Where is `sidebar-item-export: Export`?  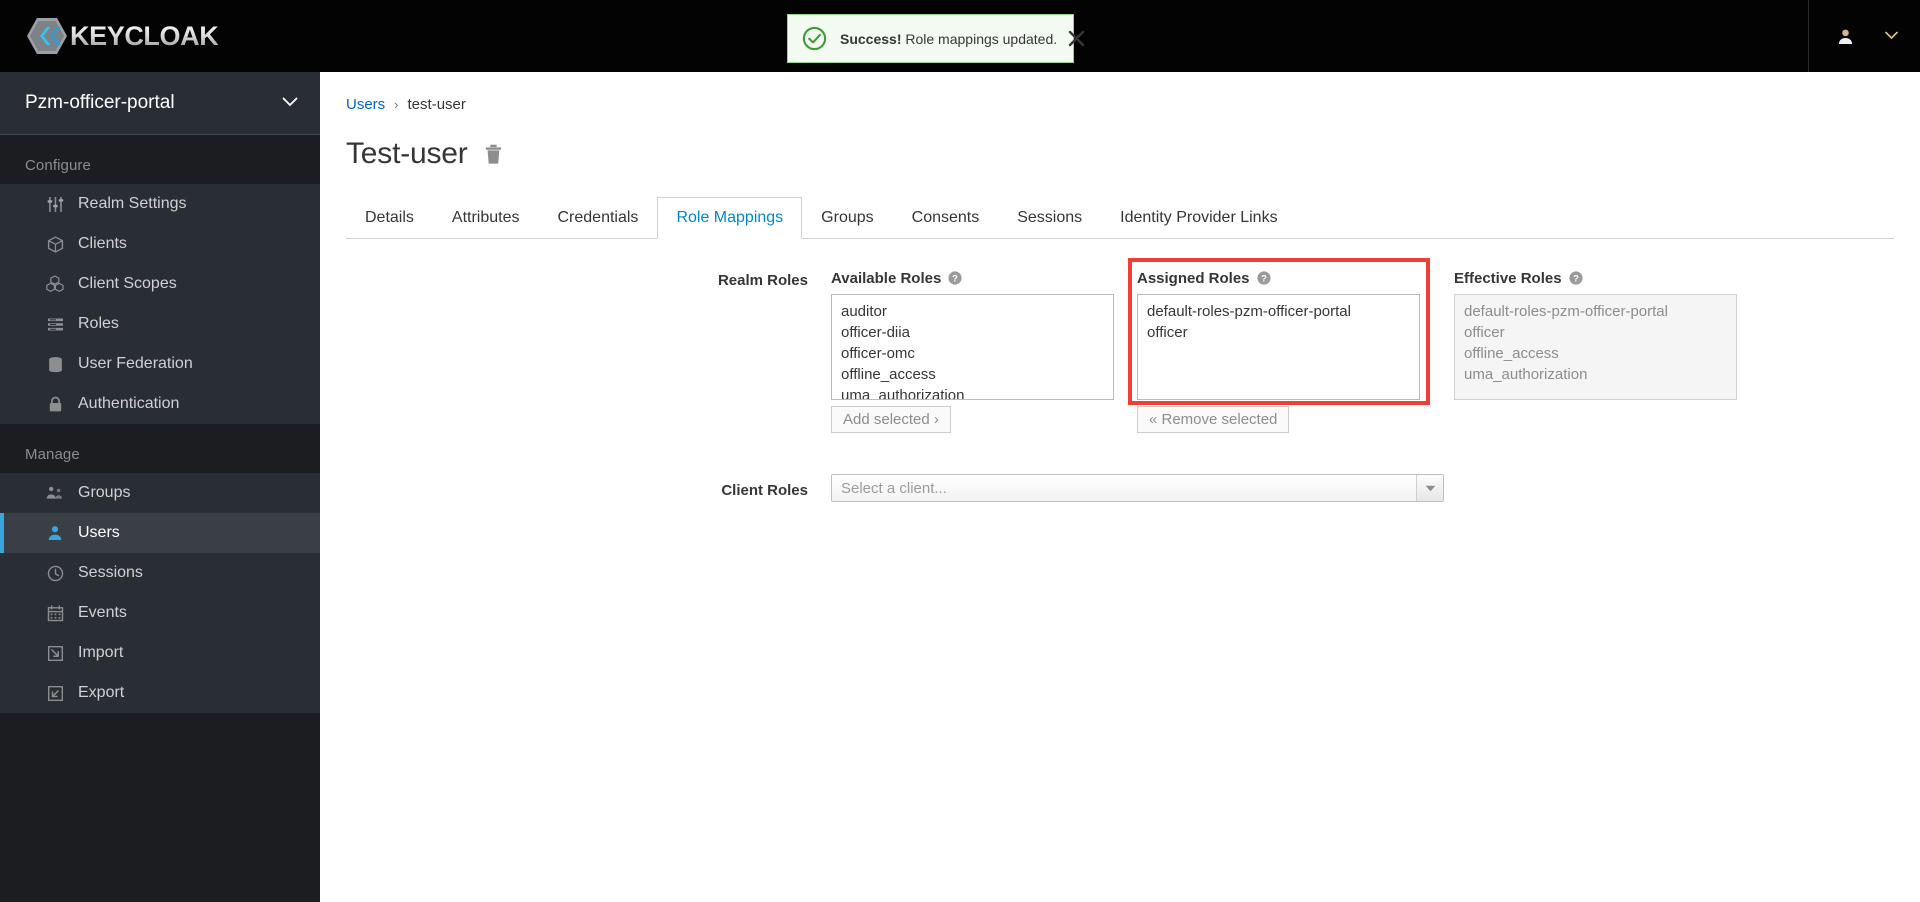
sidebar-item-export: Export is located at coordinates (160, 693).